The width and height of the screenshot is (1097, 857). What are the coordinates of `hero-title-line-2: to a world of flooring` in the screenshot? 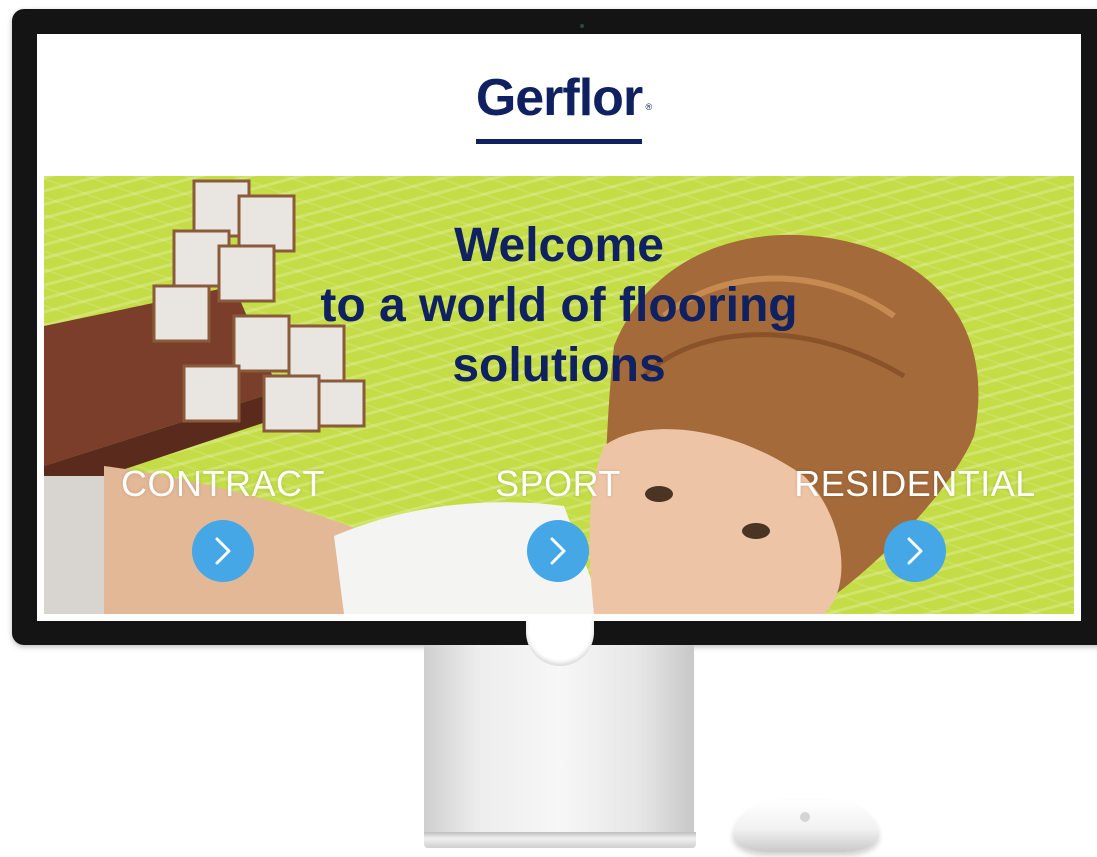 It's located at (559, 305).